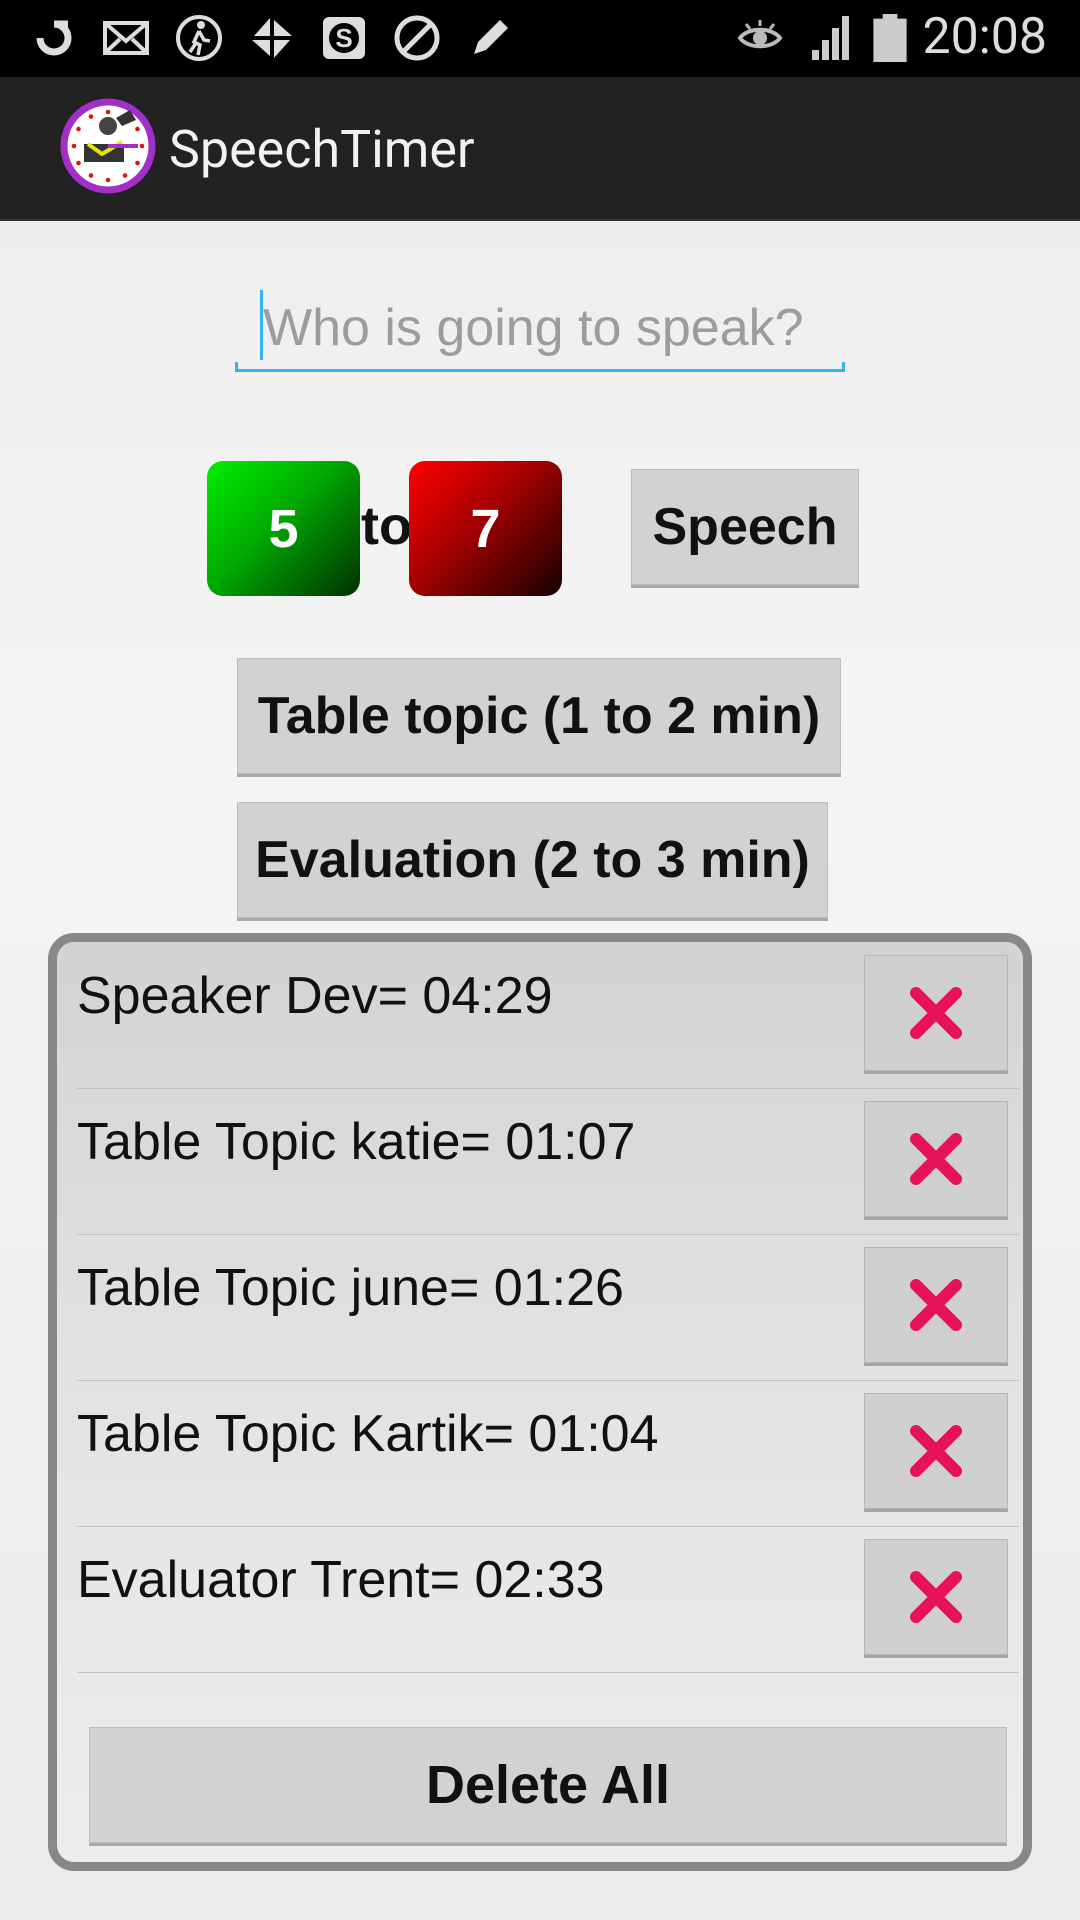  What do you see at coordinates (356, 1142) in the screenshot?
I see `record-label: Table Topic katie= 01:07` at bounding box center [356, 1142].